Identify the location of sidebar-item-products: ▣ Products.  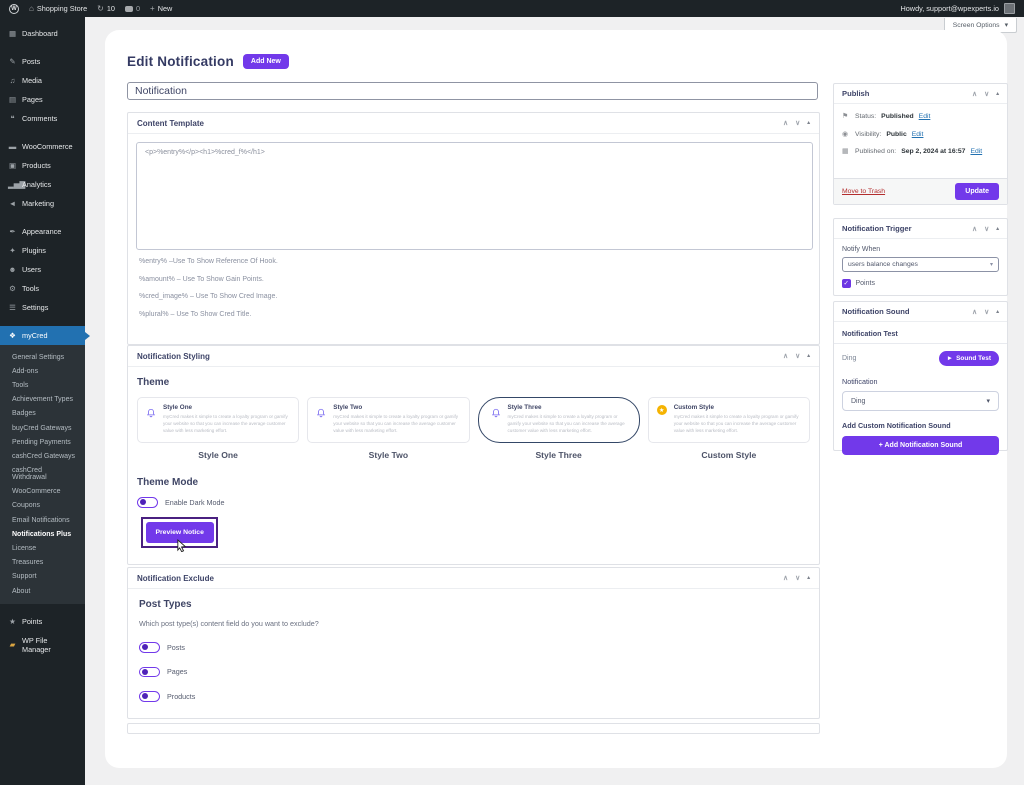
(42, 165).